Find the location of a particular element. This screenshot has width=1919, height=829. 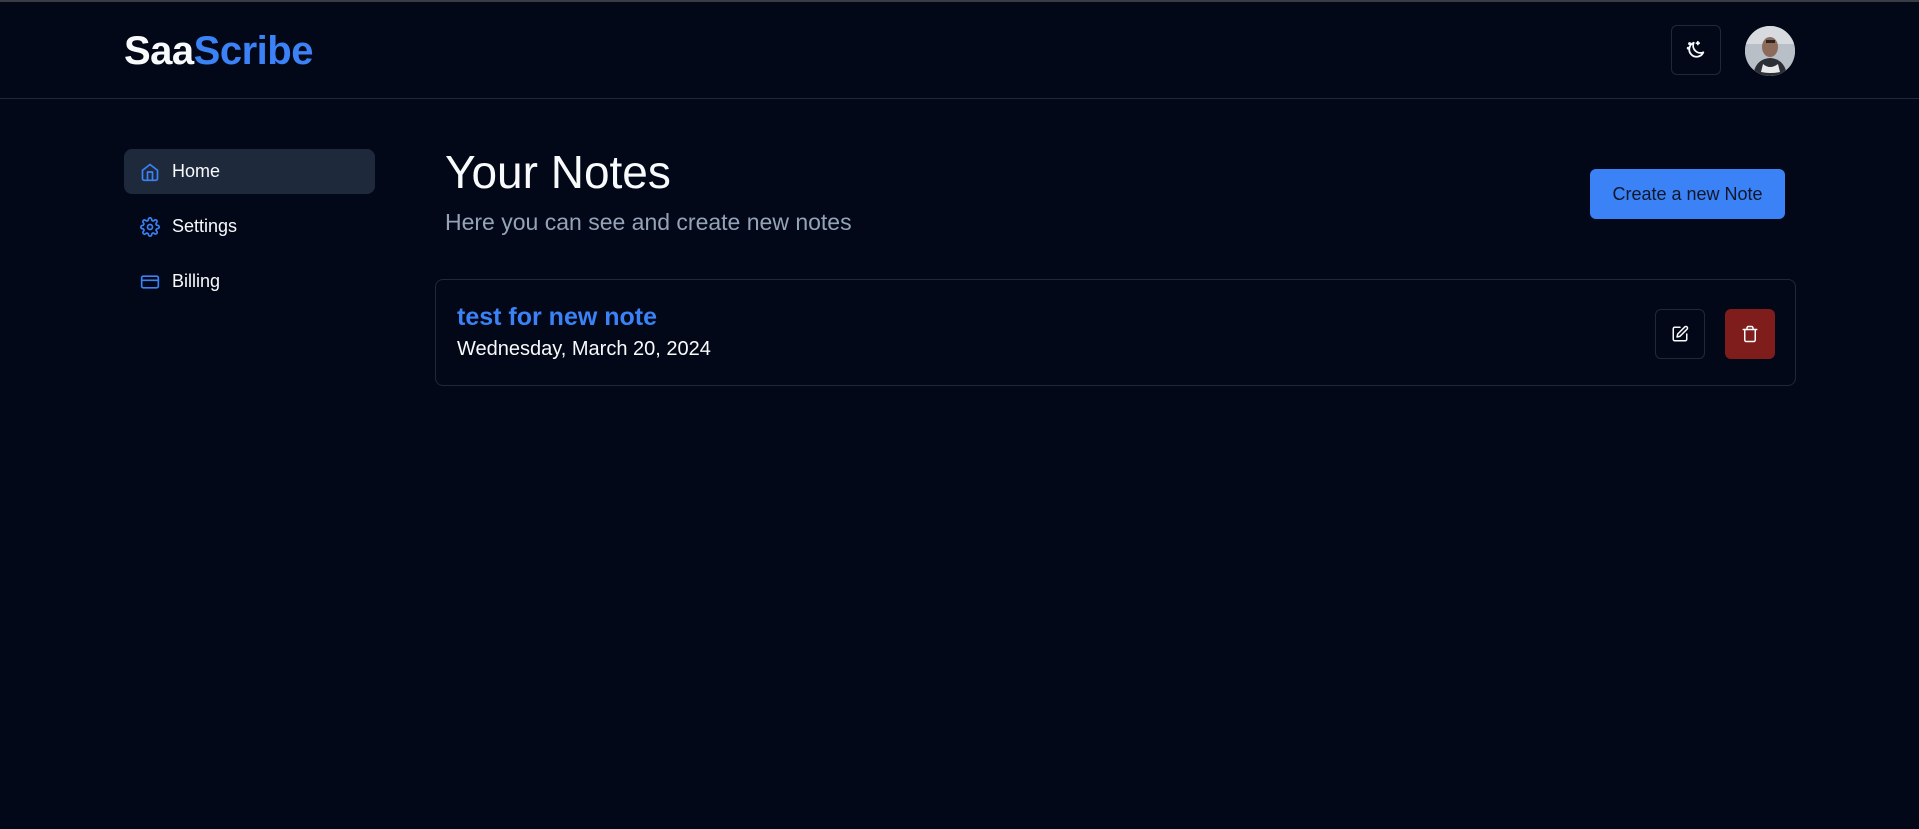

moon-stars-icon is located at coordinates (1695, 49).